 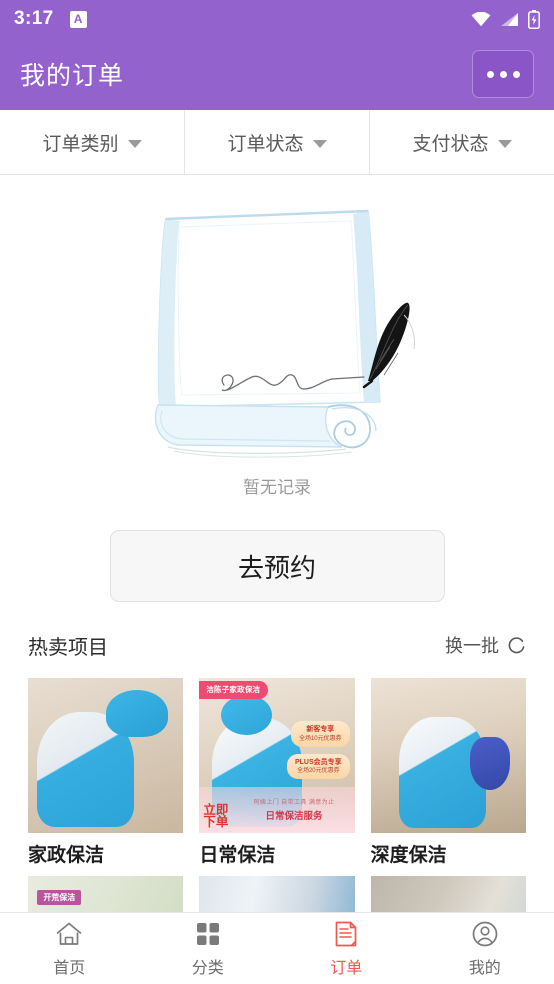 I want to click on nav-label-categories: 分类, so click(x=207, y=968).